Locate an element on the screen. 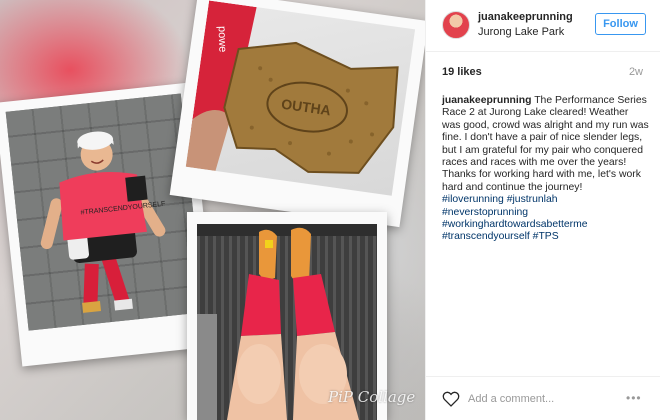  hashtag-line: #neverstoprunning is located at coordinates (545, 213).